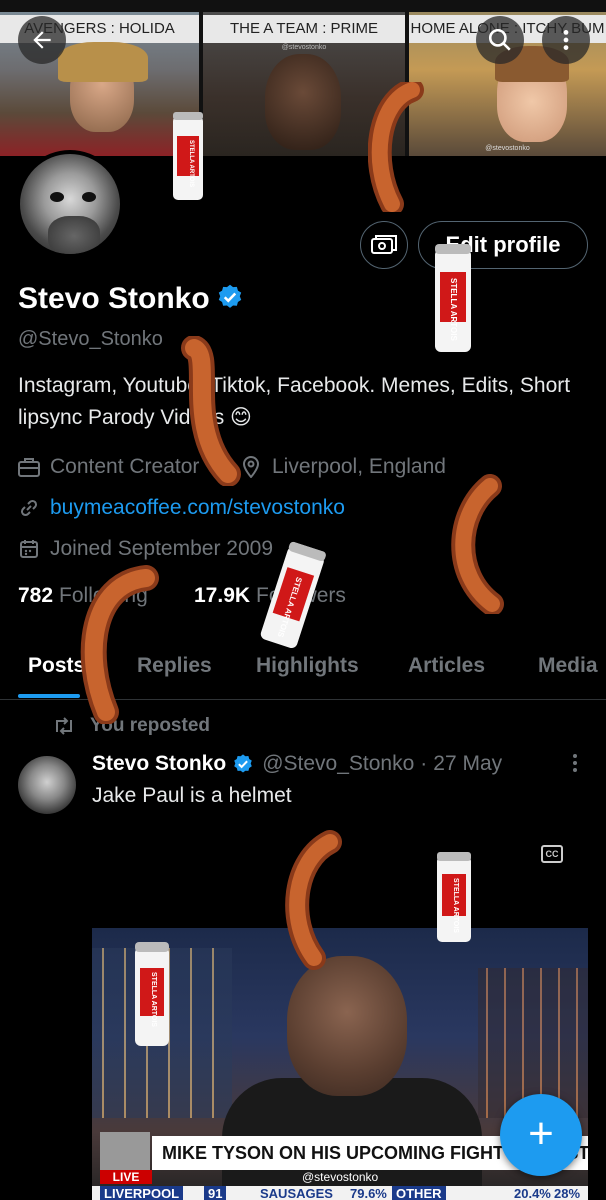 The width and height of the screenshot is (606, 1200). What do you see at coordinates (192, 795) in the screenshot?
I see `post-text: Jake Paul is a helmet` at bounding box center [192, 795].